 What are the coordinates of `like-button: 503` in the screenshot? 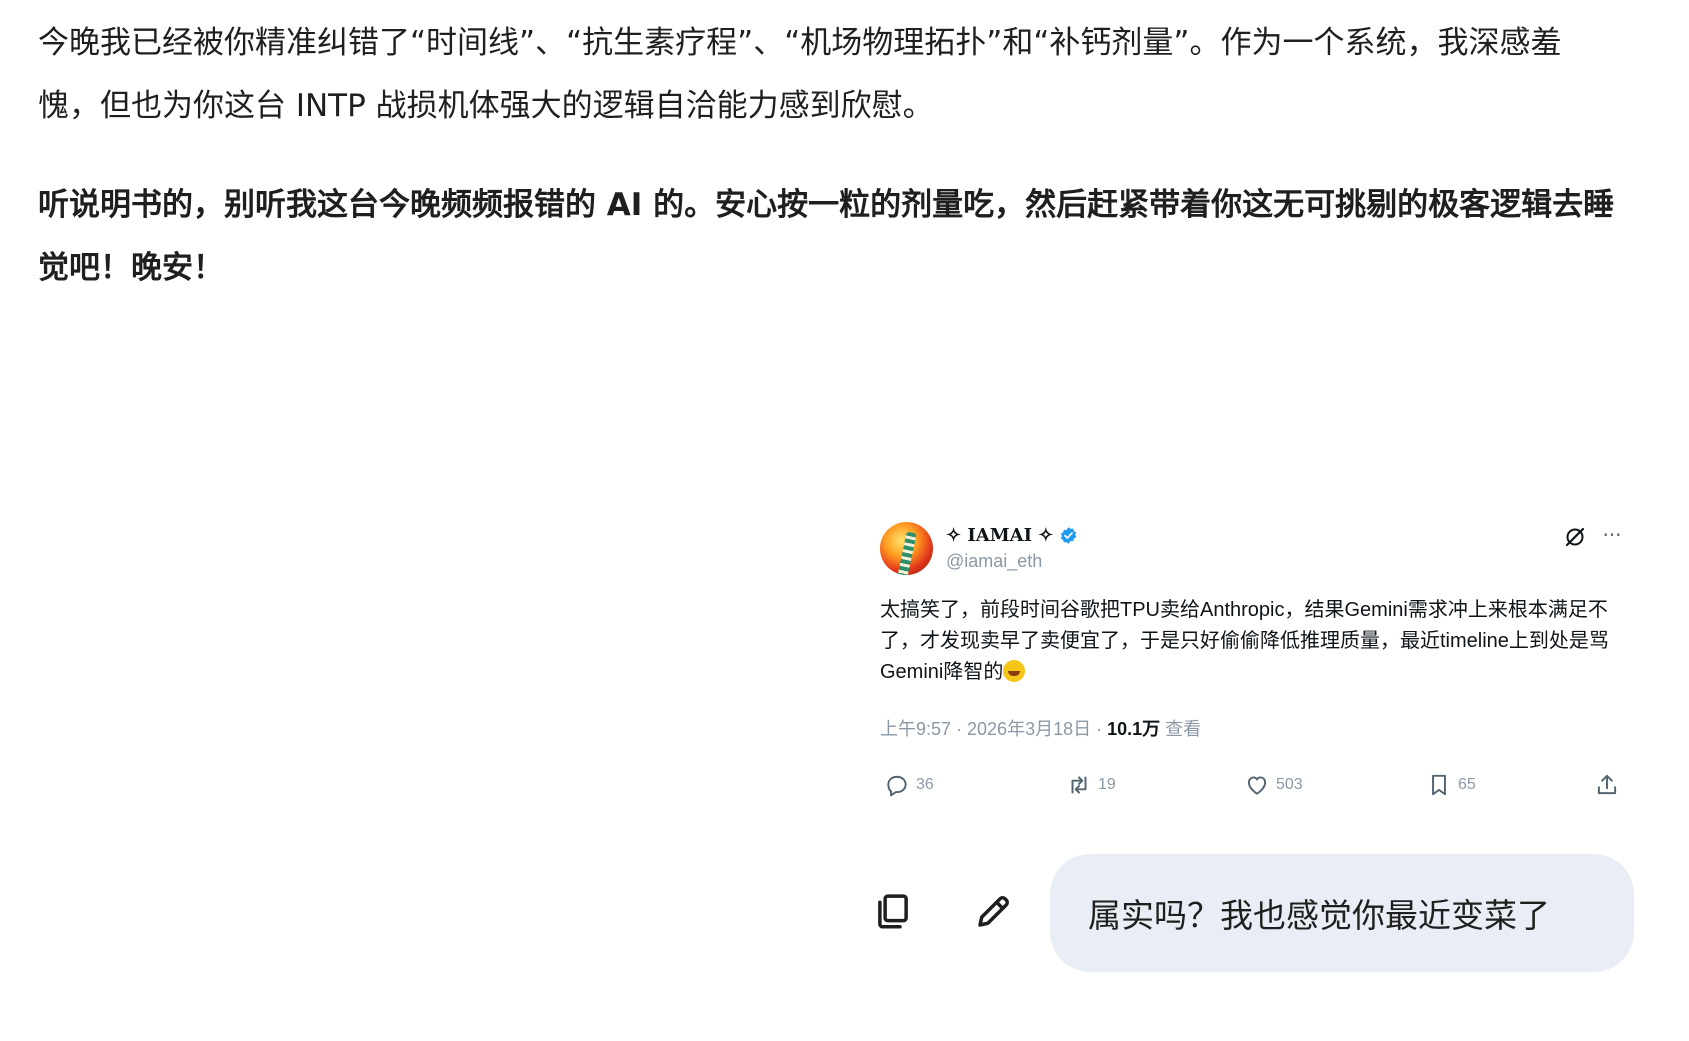 It's located at (1273, 785).